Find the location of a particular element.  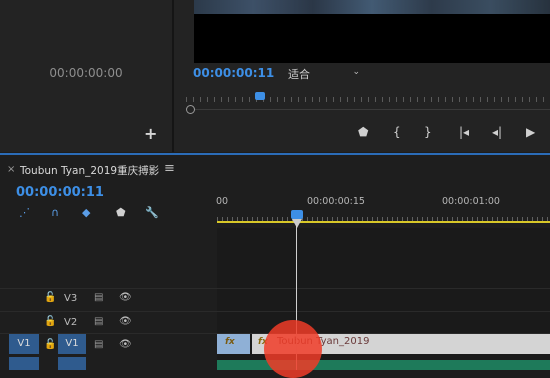

step-back-icon: ◂| is located at coordinates (497, 132).